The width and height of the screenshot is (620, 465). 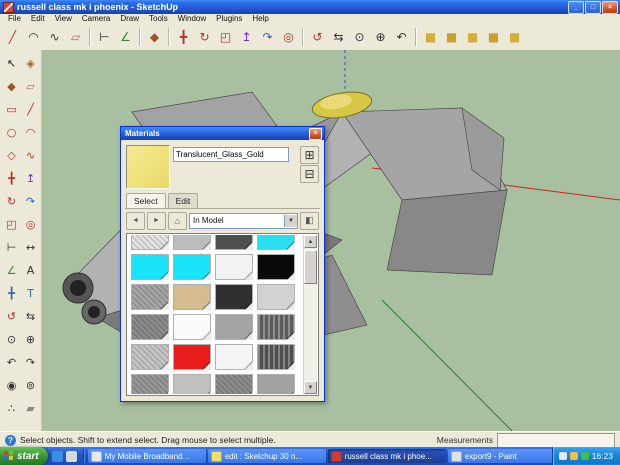 What do you see at coordinates (556, 440) in the screenshot?
I see `measurements-input` at bounding box center [556, 440].